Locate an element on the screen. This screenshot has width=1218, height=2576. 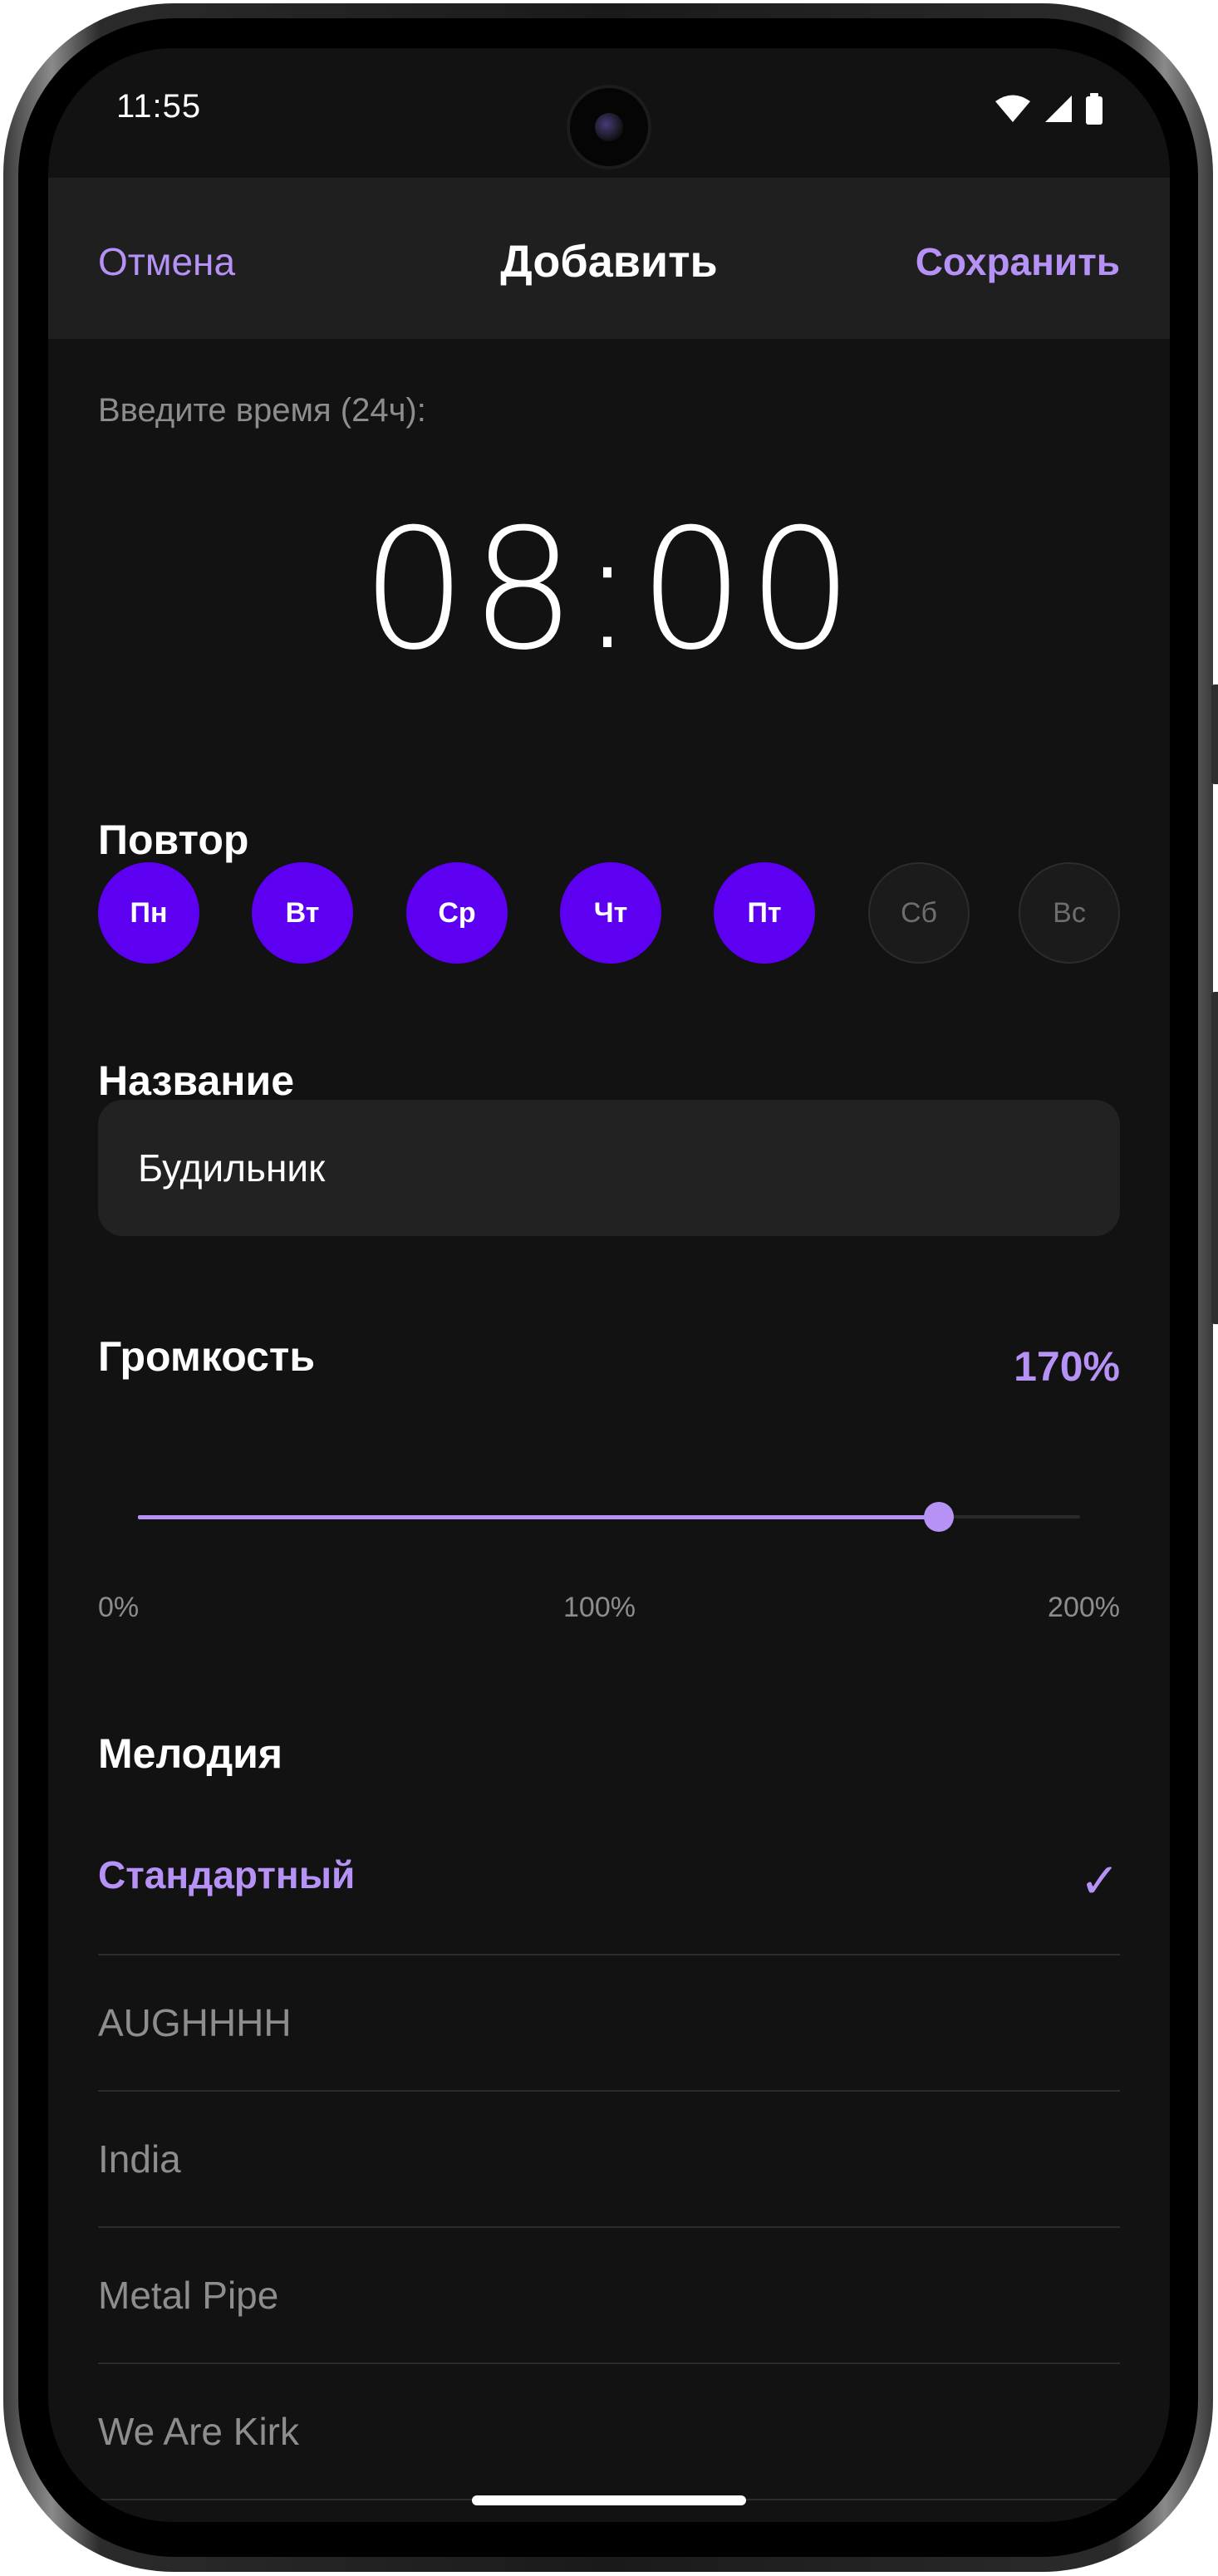
melody-item-label: Стандартный is located at coordinates (227, 1874).